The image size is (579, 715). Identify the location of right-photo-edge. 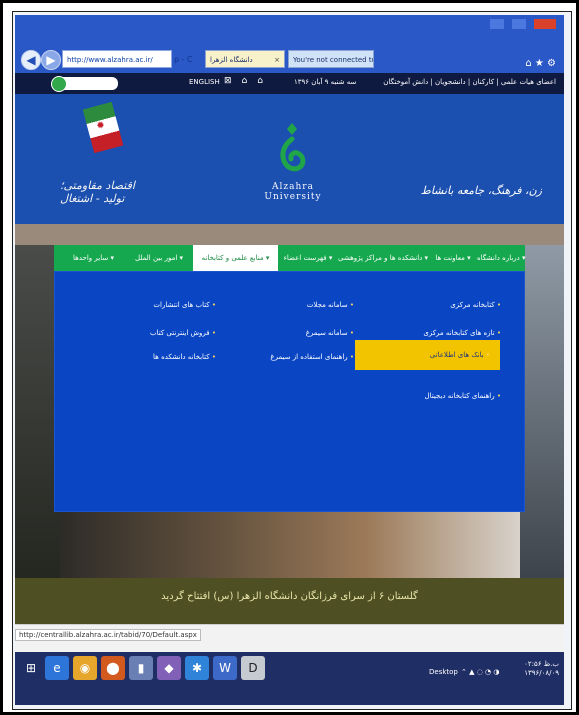
(542, 417).